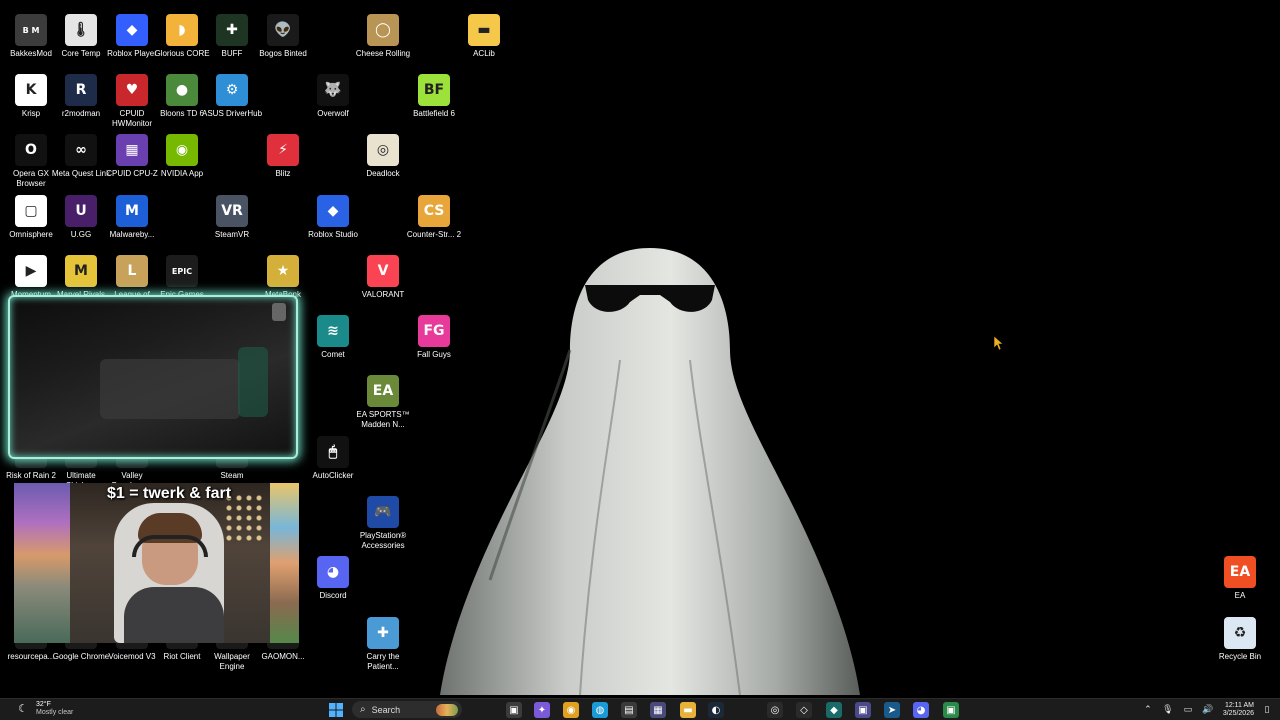 The width and height of the screenshot is (1280, 720). Describe the element at coordinates (81, 271) in the screenshot. I see `app-icon: M` at that location.